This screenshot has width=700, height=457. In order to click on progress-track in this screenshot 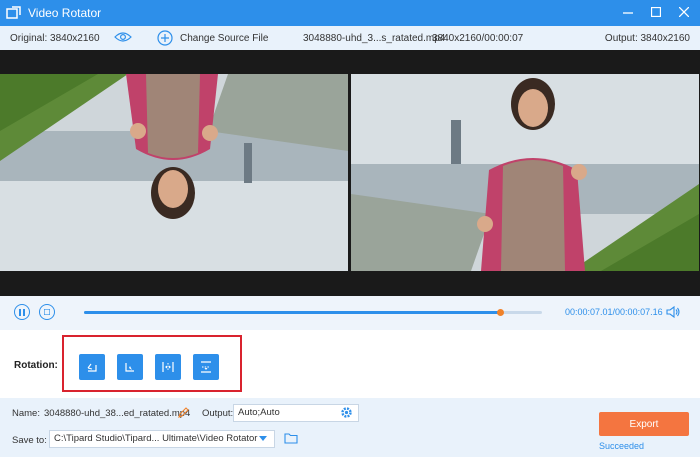, I will do `click(313, 312)`.